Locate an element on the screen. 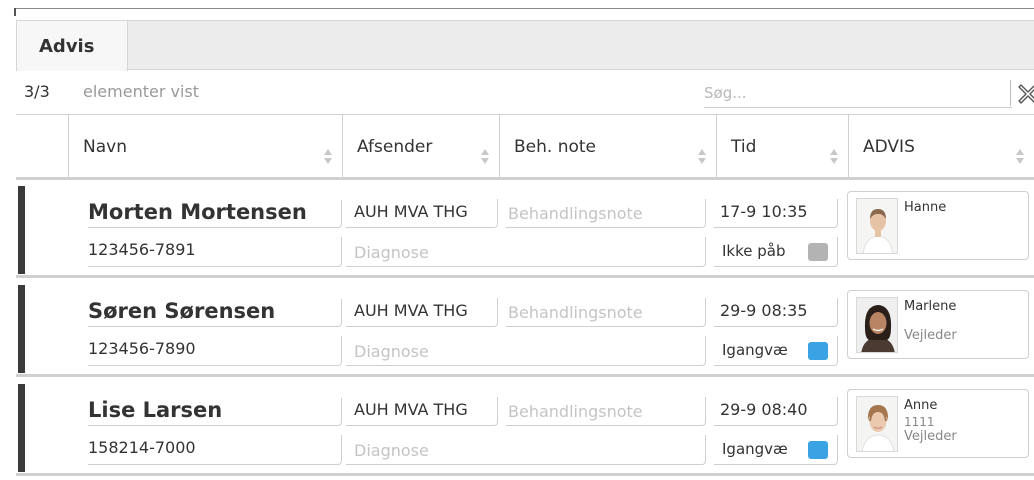  search-input is located at coordinates (858, 93).